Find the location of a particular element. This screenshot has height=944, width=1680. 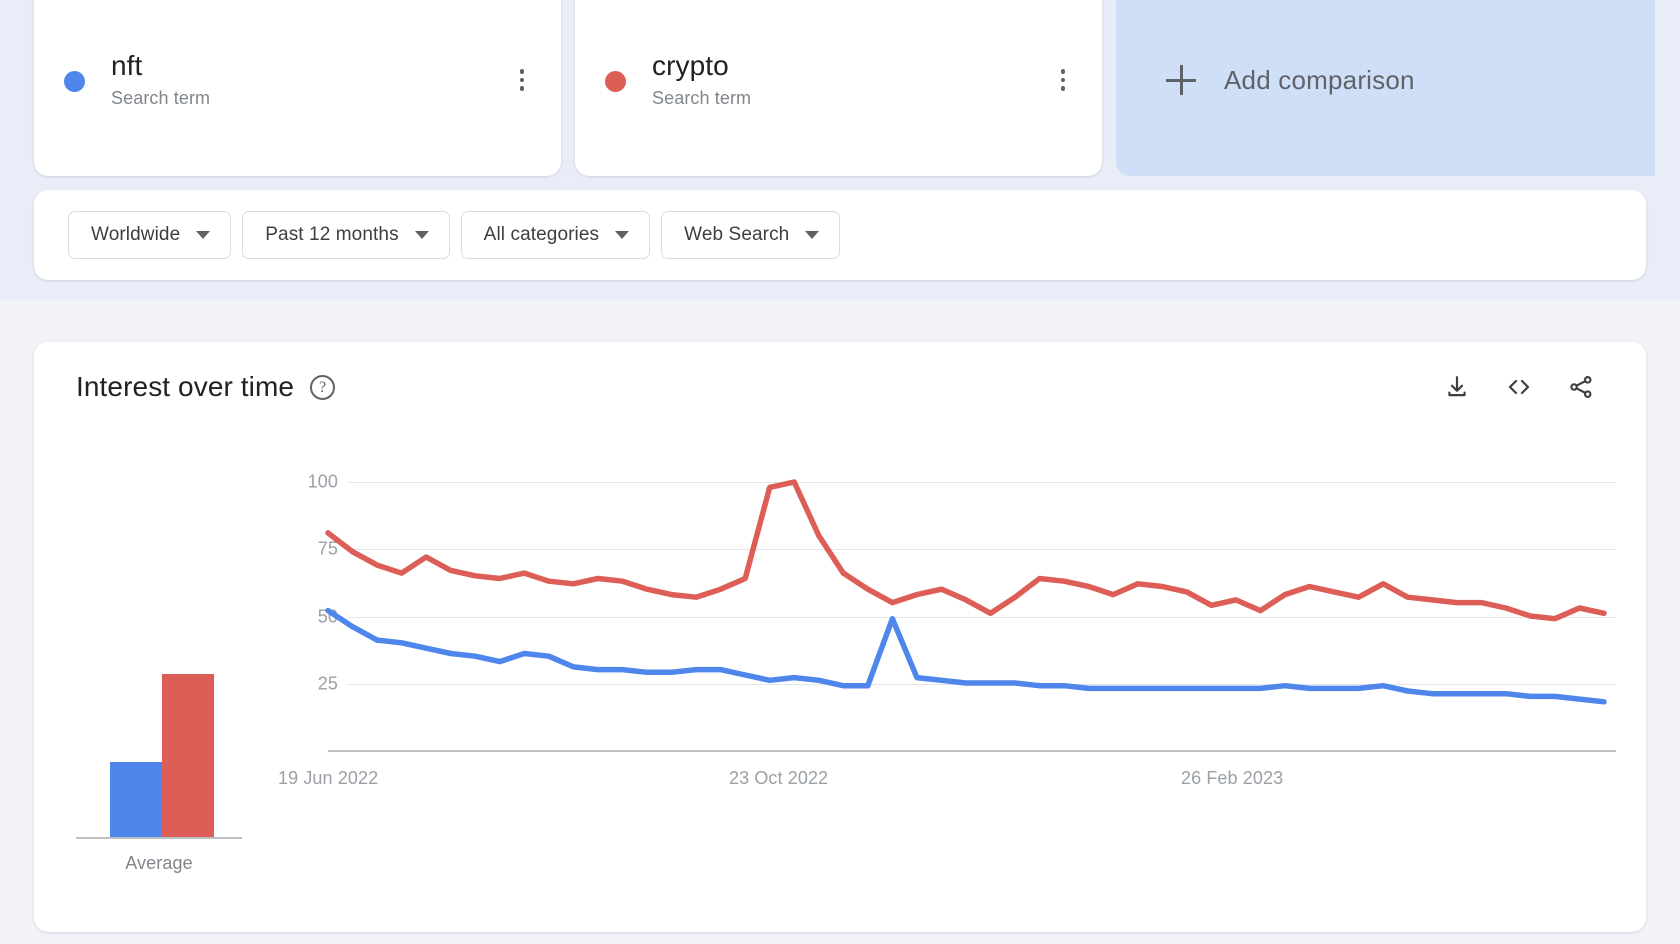

search-term-title-nft: nft is located at coordinates (127, 65).